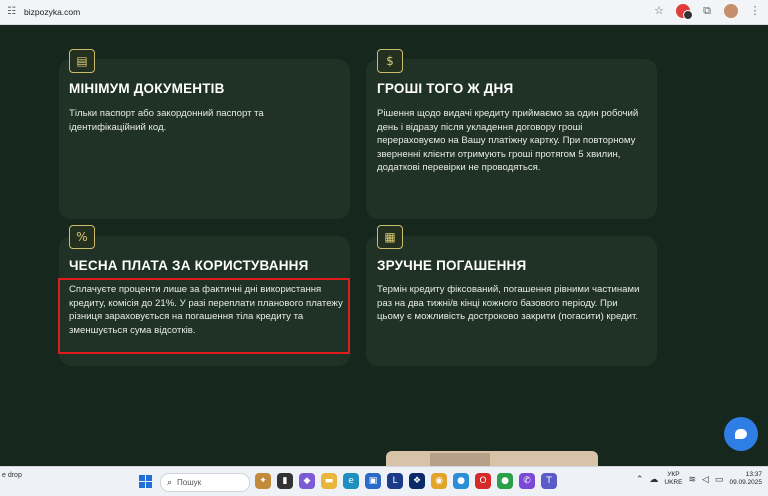  Describe the element at coordinates (731, 11) in the screenshot. I see `profile-avatar` at that location.